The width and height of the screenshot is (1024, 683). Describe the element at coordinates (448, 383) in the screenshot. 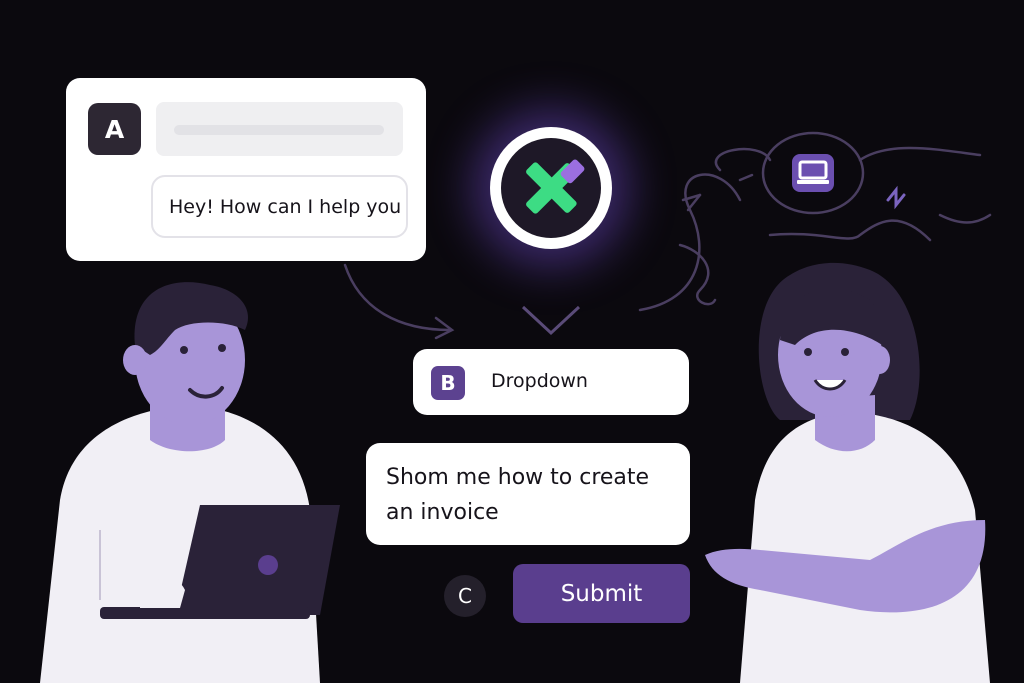

I see `badge-b: B` at that location.